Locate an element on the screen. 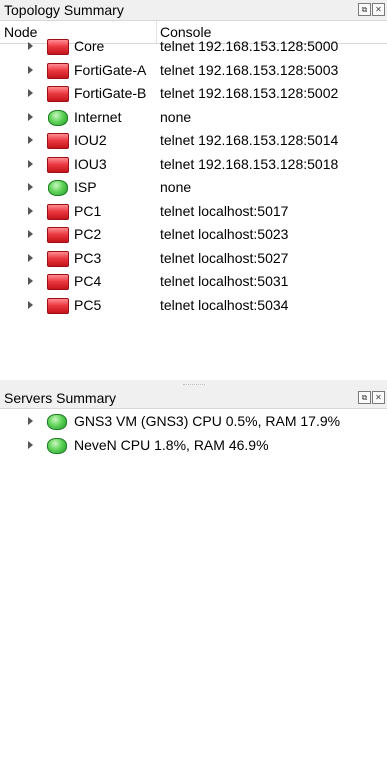  node-row: PC5 telnet localhost:5034 is located at coordinates (193, 306).